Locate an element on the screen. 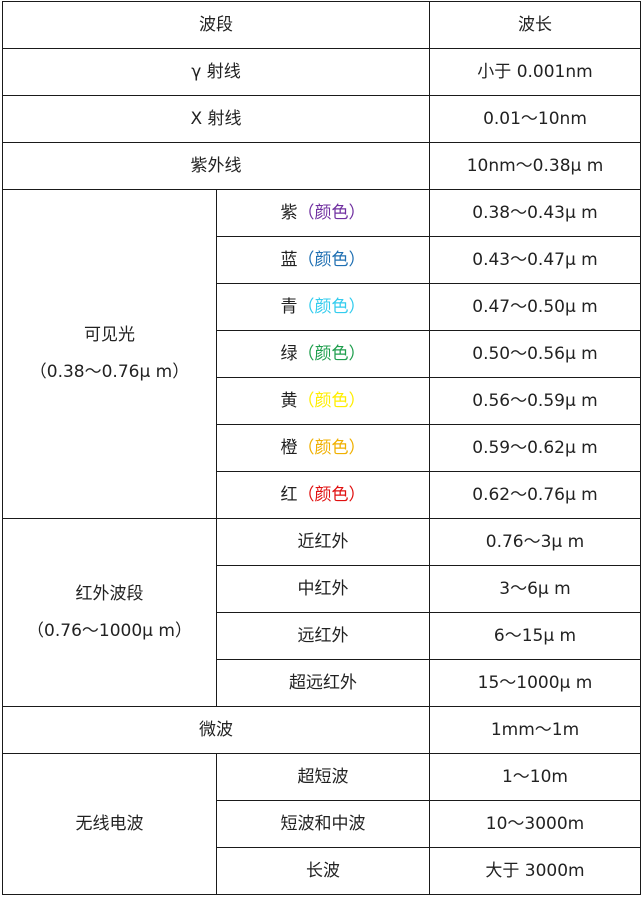 The width and height of the screenshot is (642, 904). sub-band-name: 中红外 is located at coordinates (323, 589).